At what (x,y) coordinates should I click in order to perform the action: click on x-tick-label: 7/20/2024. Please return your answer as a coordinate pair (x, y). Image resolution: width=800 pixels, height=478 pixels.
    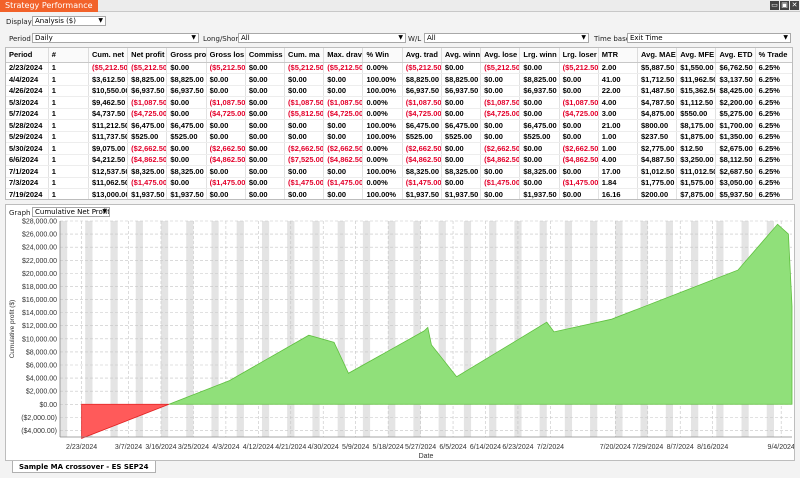
    Looking at the image, I should click on (615, 447).